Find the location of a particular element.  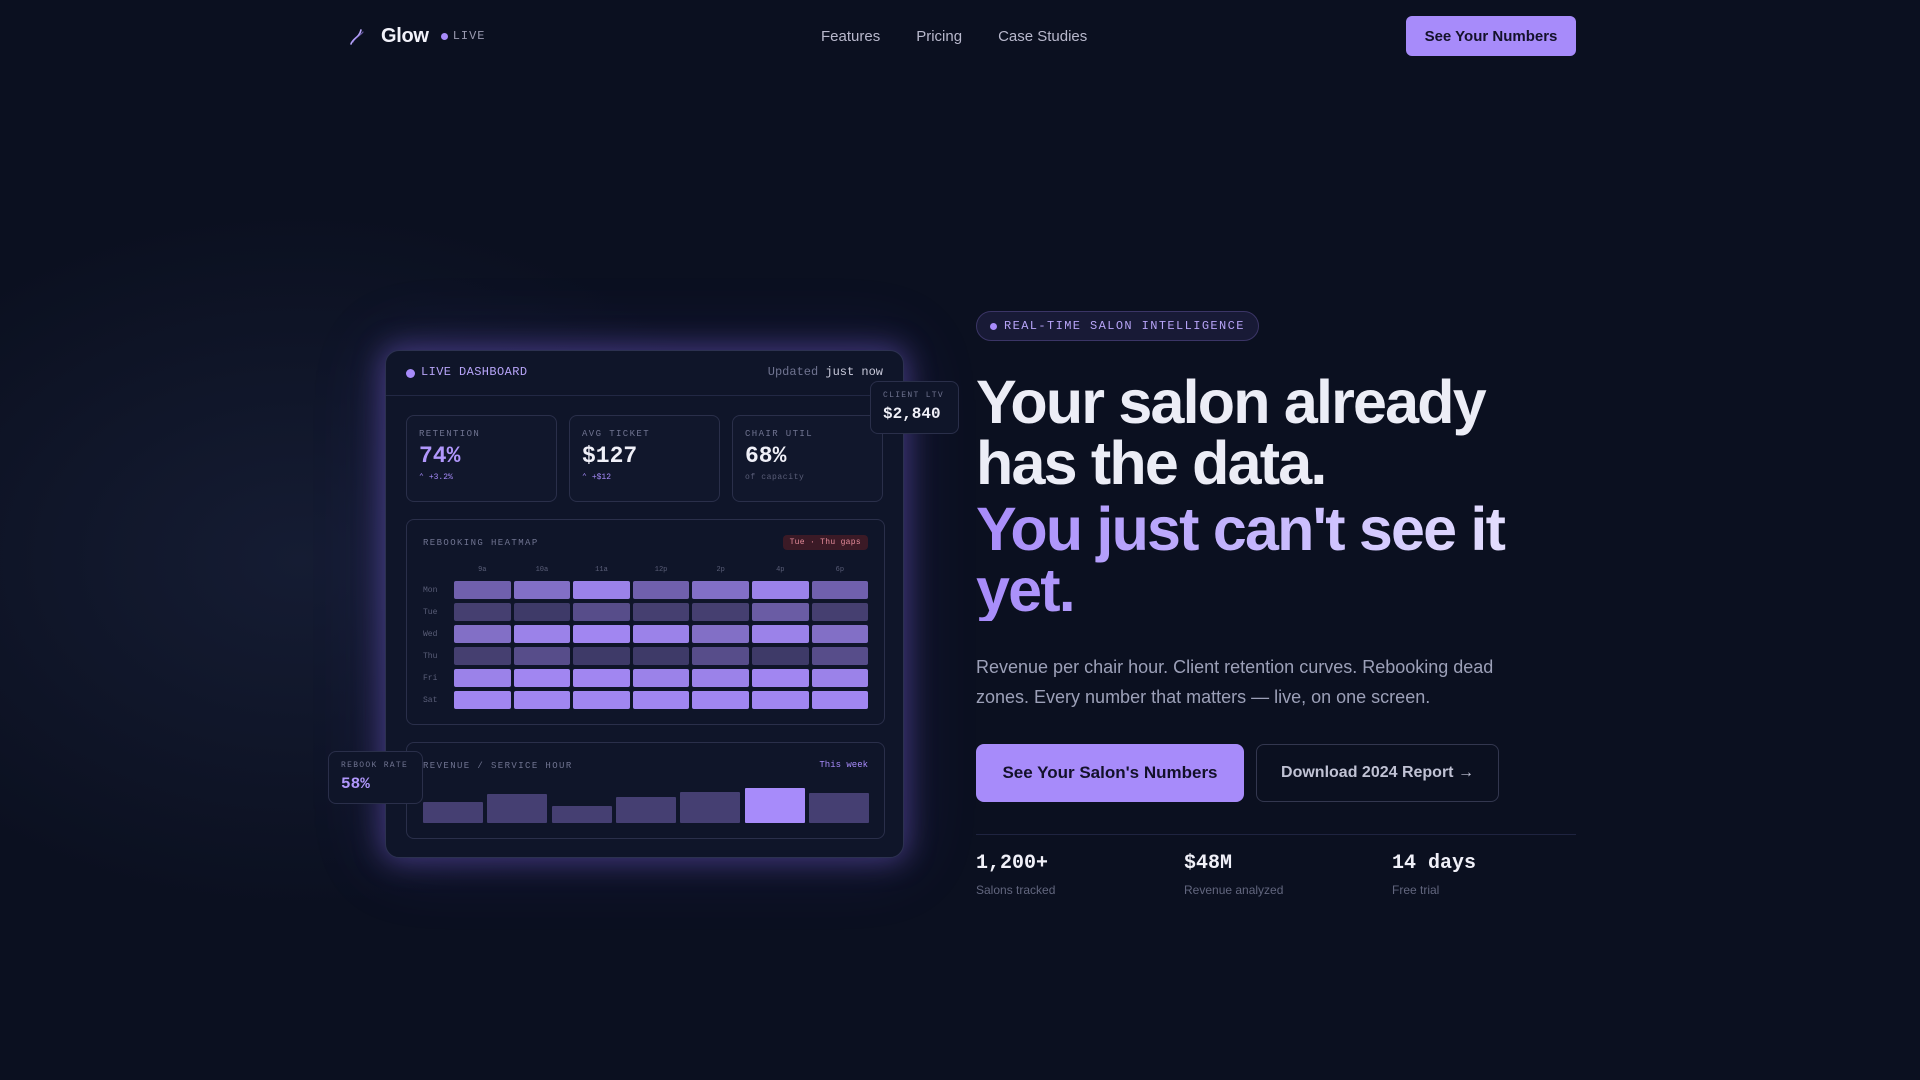

heatmap-row: Thu is located at coordinates (647, 656).